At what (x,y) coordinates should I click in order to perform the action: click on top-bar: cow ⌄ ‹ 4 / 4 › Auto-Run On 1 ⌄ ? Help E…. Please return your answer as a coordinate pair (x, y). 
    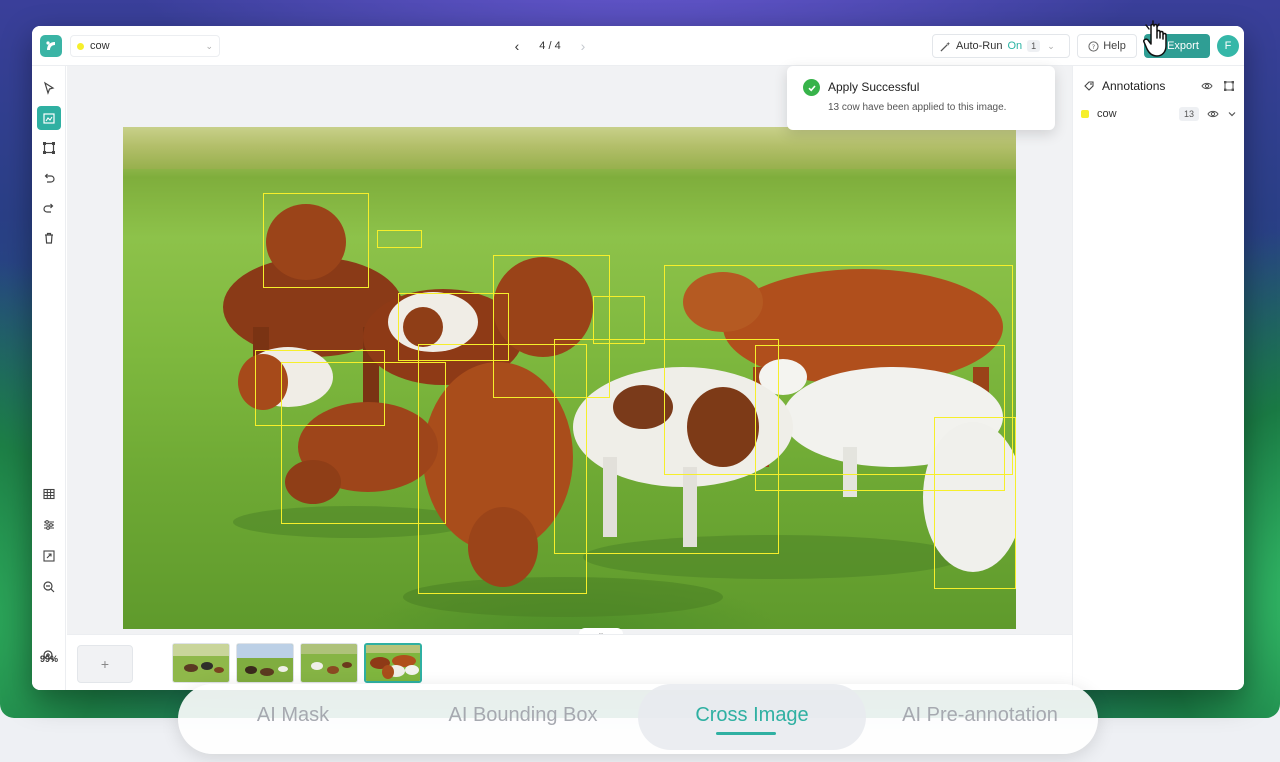
    Looking at the image, I should click on (638, 46).